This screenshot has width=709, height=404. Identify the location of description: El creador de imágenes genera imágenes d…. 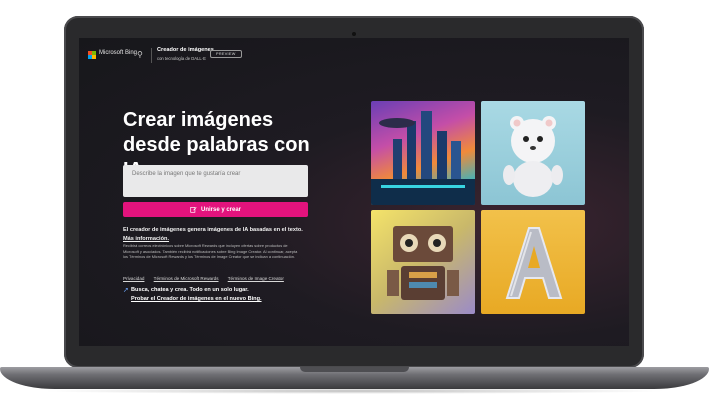
(218, 234).